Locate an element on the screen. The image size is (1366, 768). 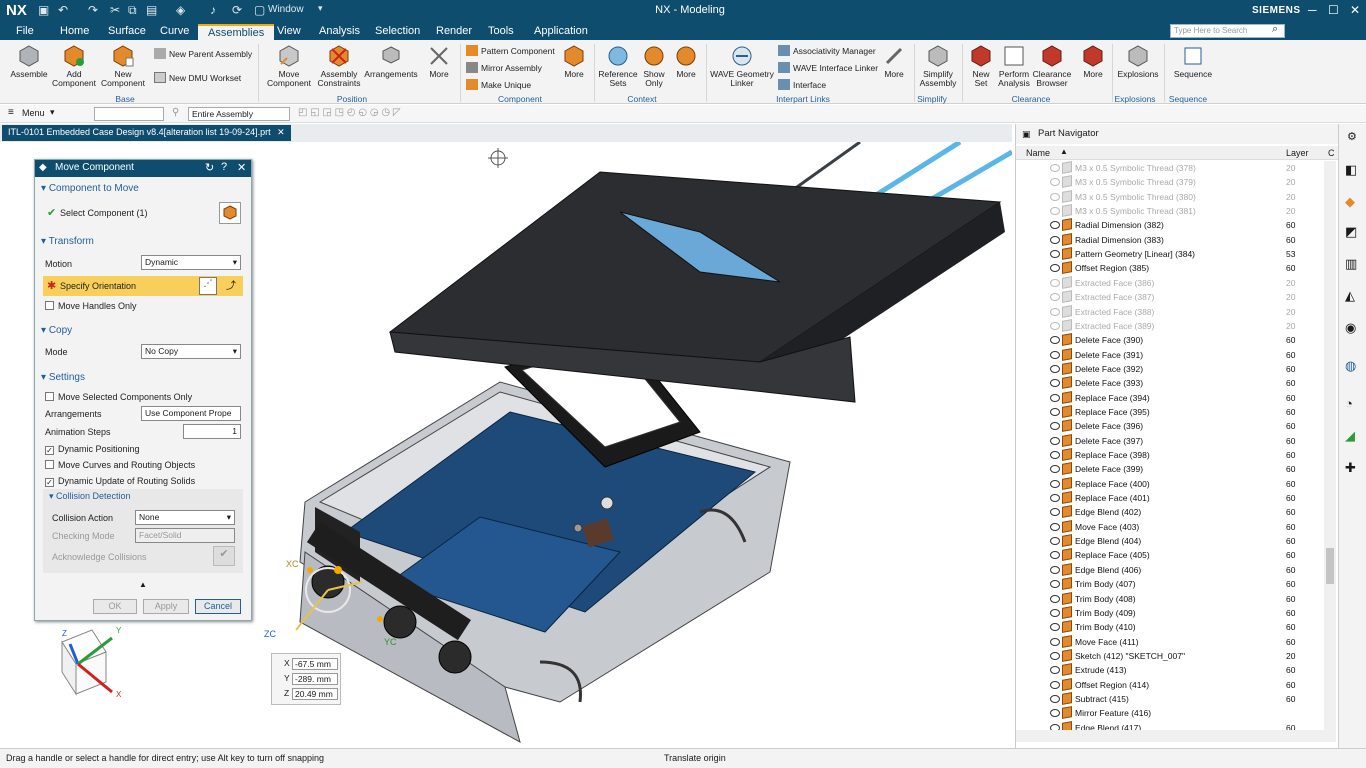
table-row: M3 x 0.5 Symbolic Thread (378) 20 is located at coordinates (1171, 168).